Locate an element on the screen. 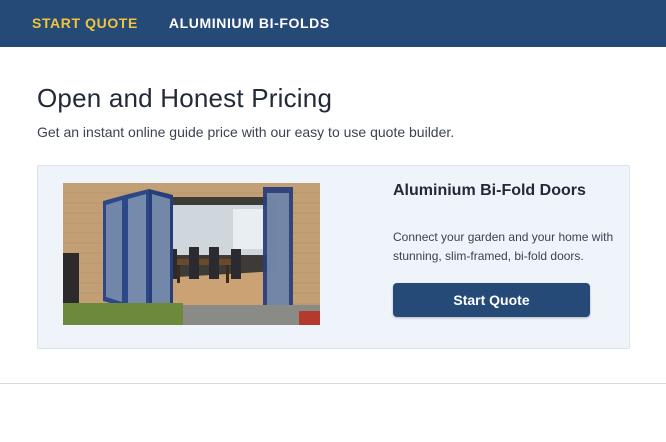  nav-start-quote: START QUOTE is located at coordinates (85, 23).